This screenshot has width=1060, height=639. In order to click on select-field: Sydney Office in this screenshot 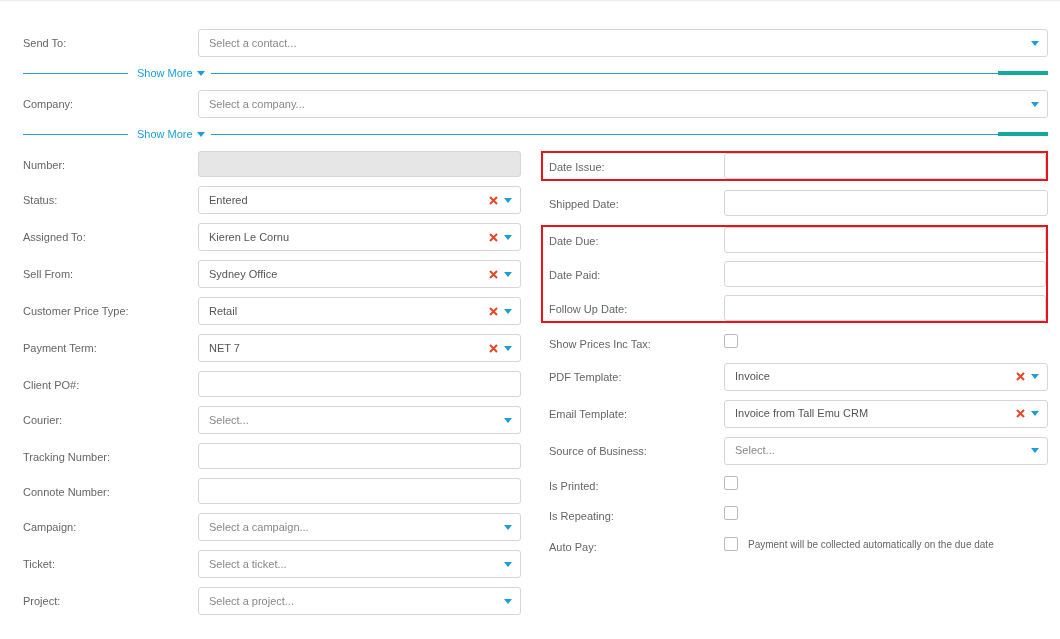, I will do `click(359, 274)`.